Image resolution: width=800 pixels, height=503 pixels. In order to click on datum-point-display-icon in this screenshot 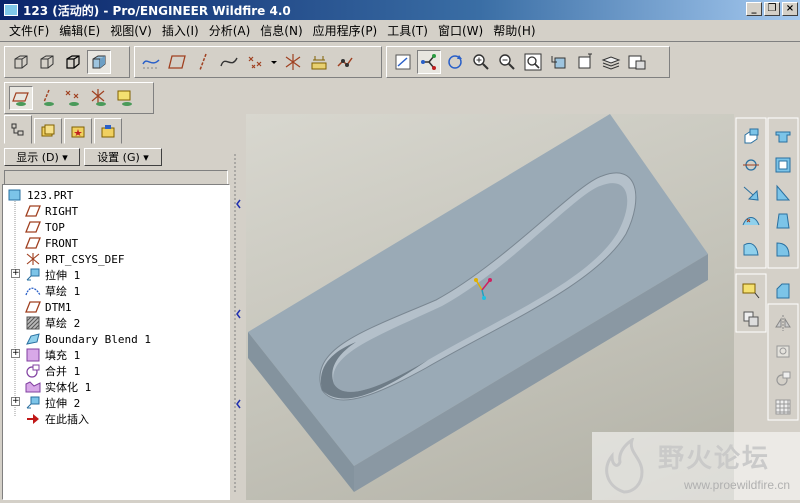, I will do `click(255, 62)`.